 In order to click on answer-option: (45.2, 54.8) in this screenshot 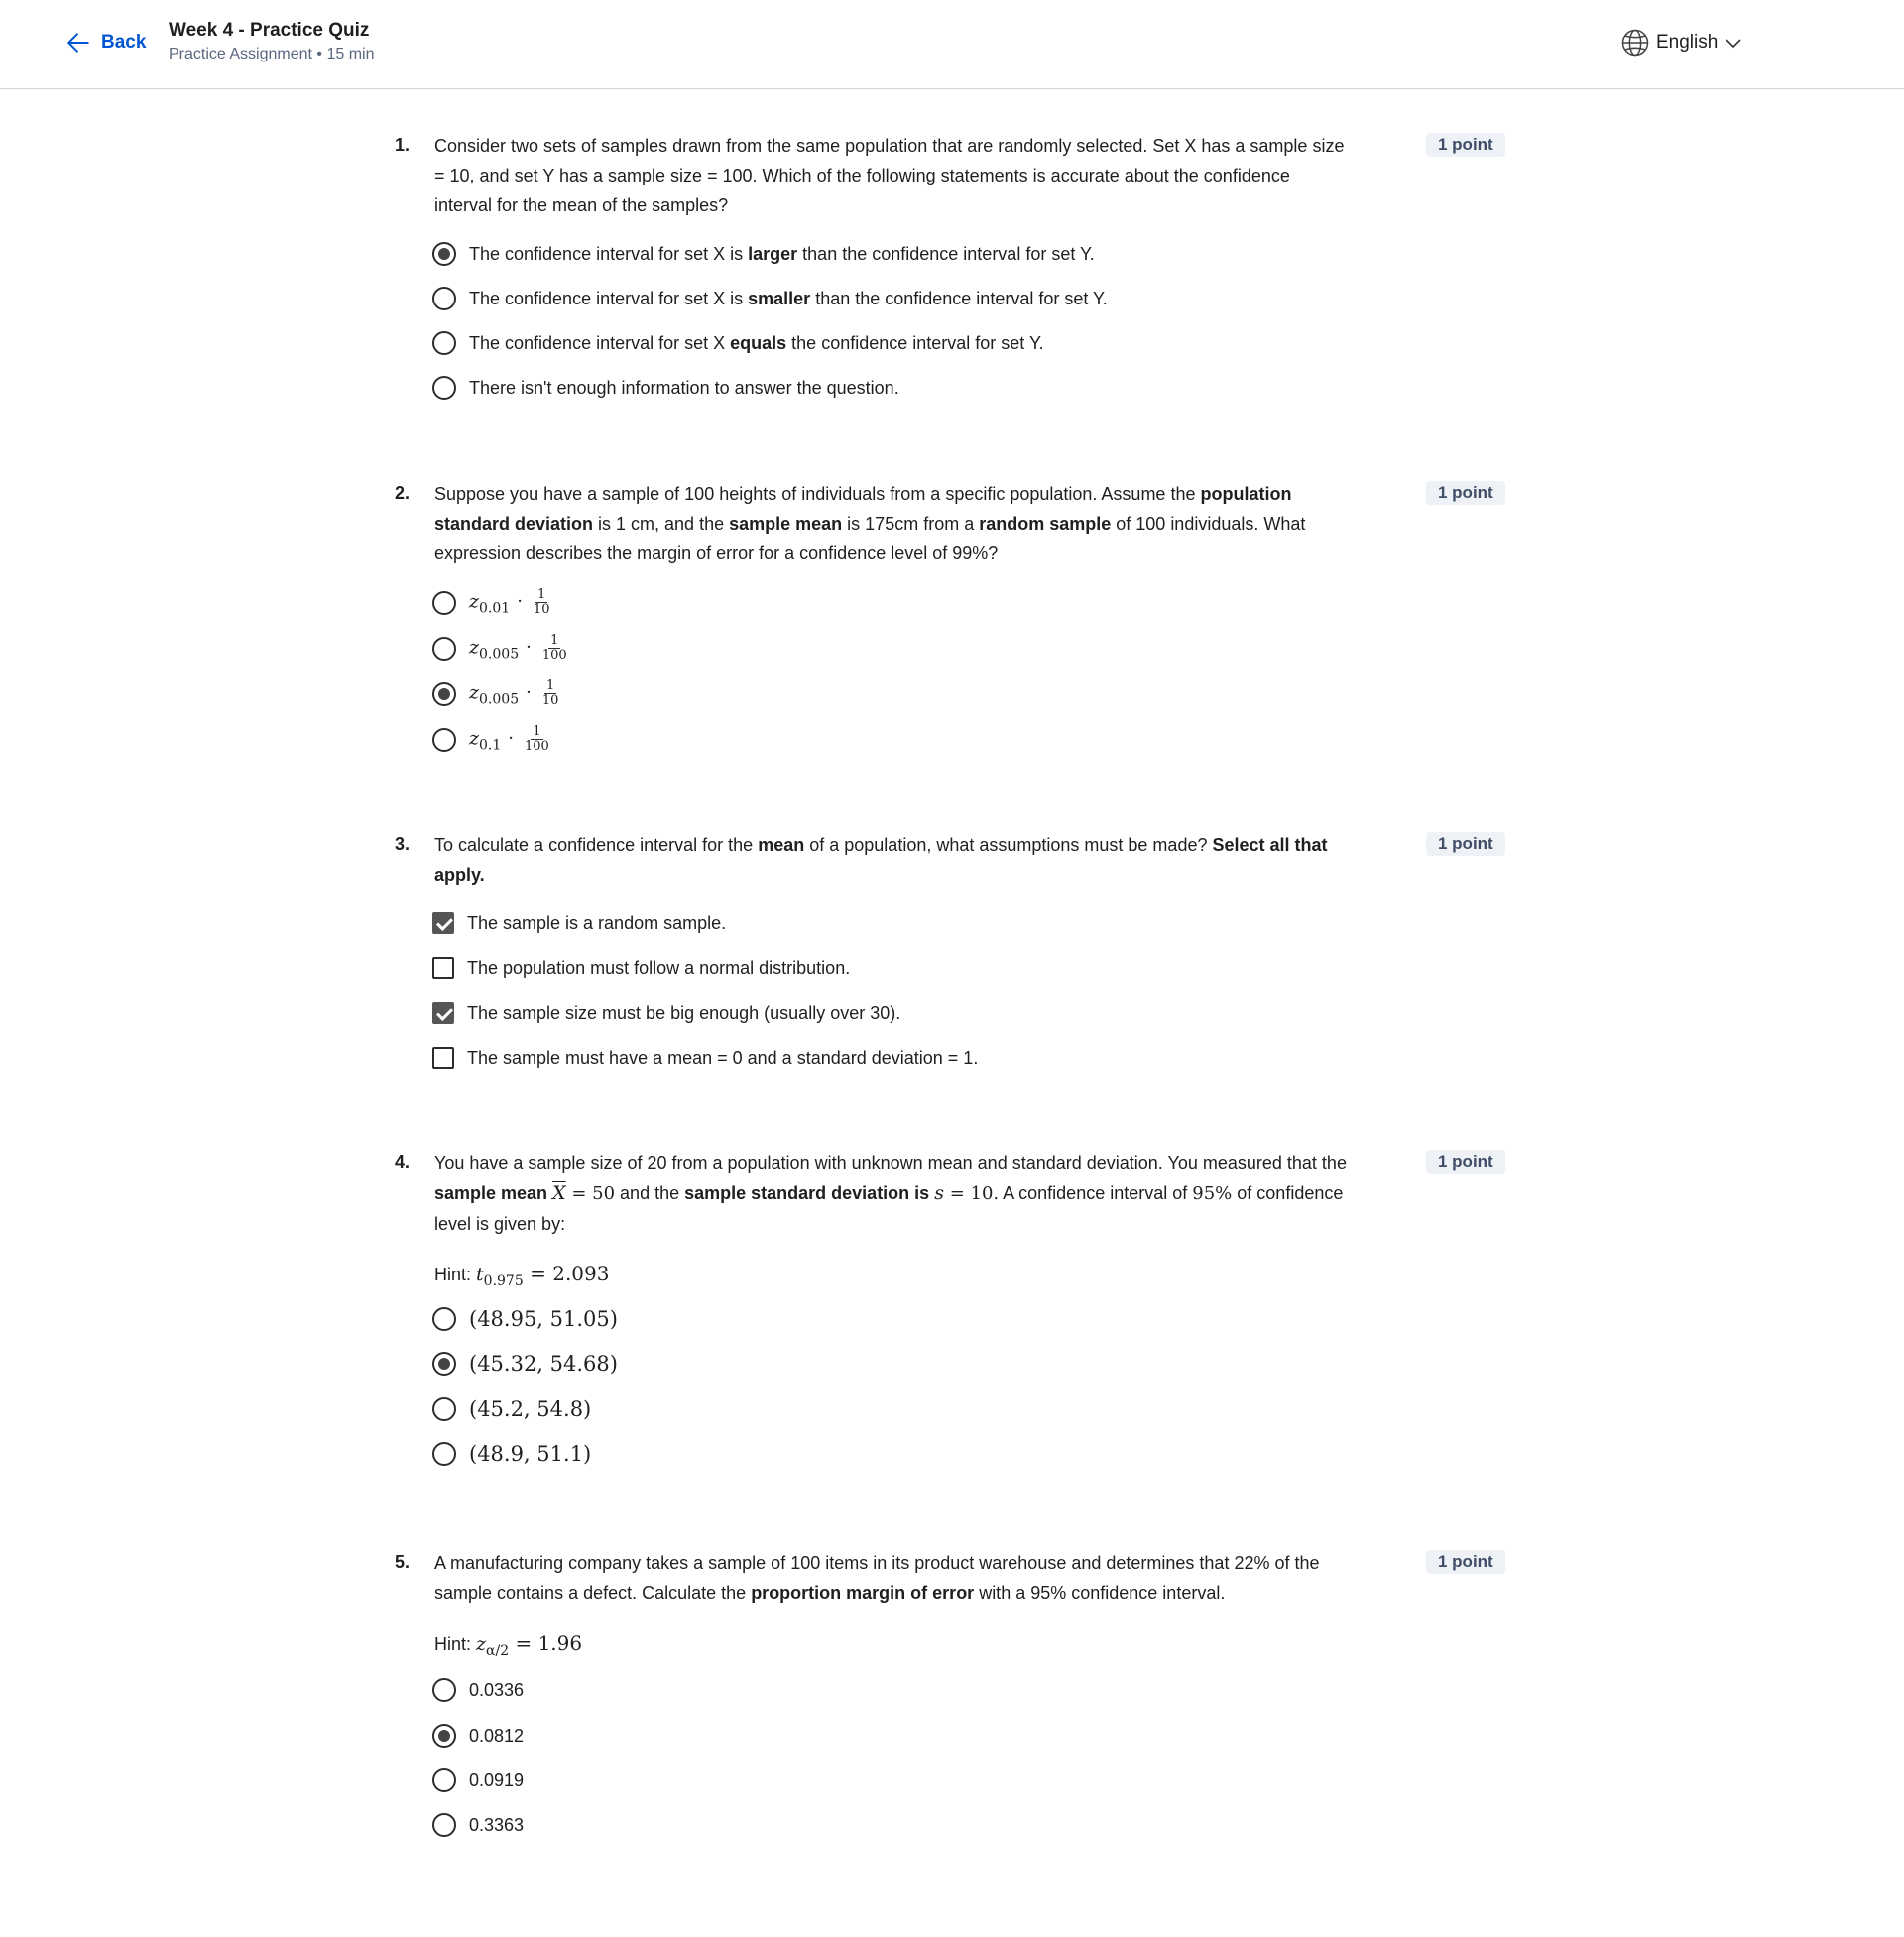, I will do `click(511, 1409)`.